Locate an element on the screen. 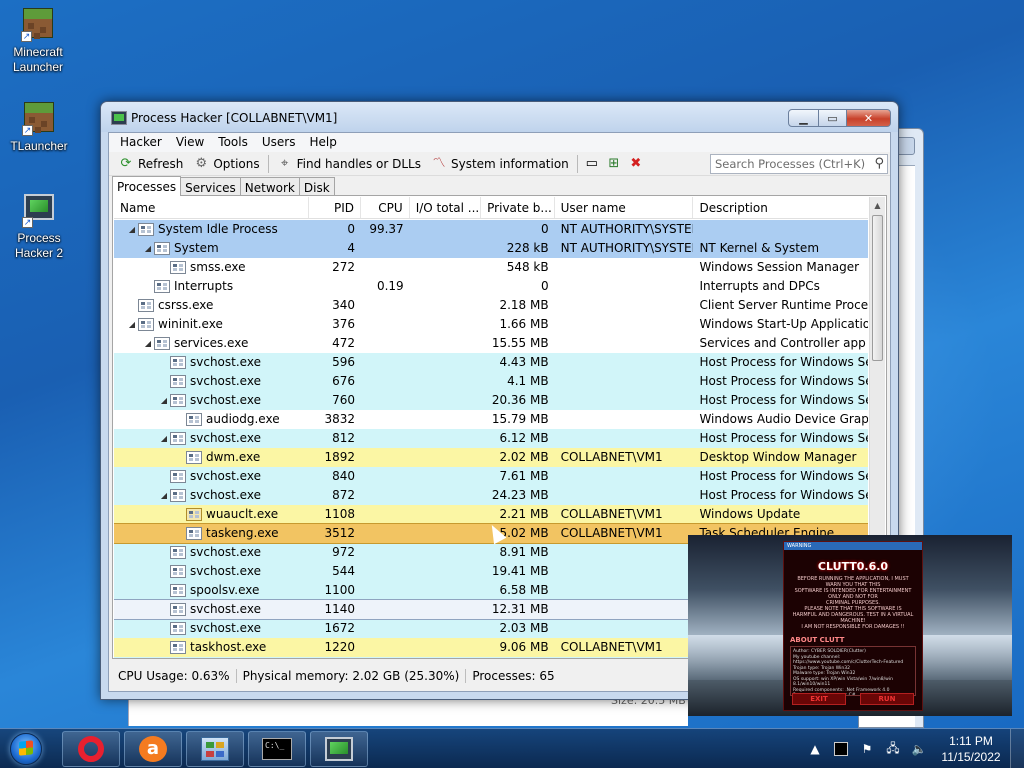 Image resolution: width=1024 pixels, height=768 pixels. toolbar-separator is located at coordinates (268, 163).